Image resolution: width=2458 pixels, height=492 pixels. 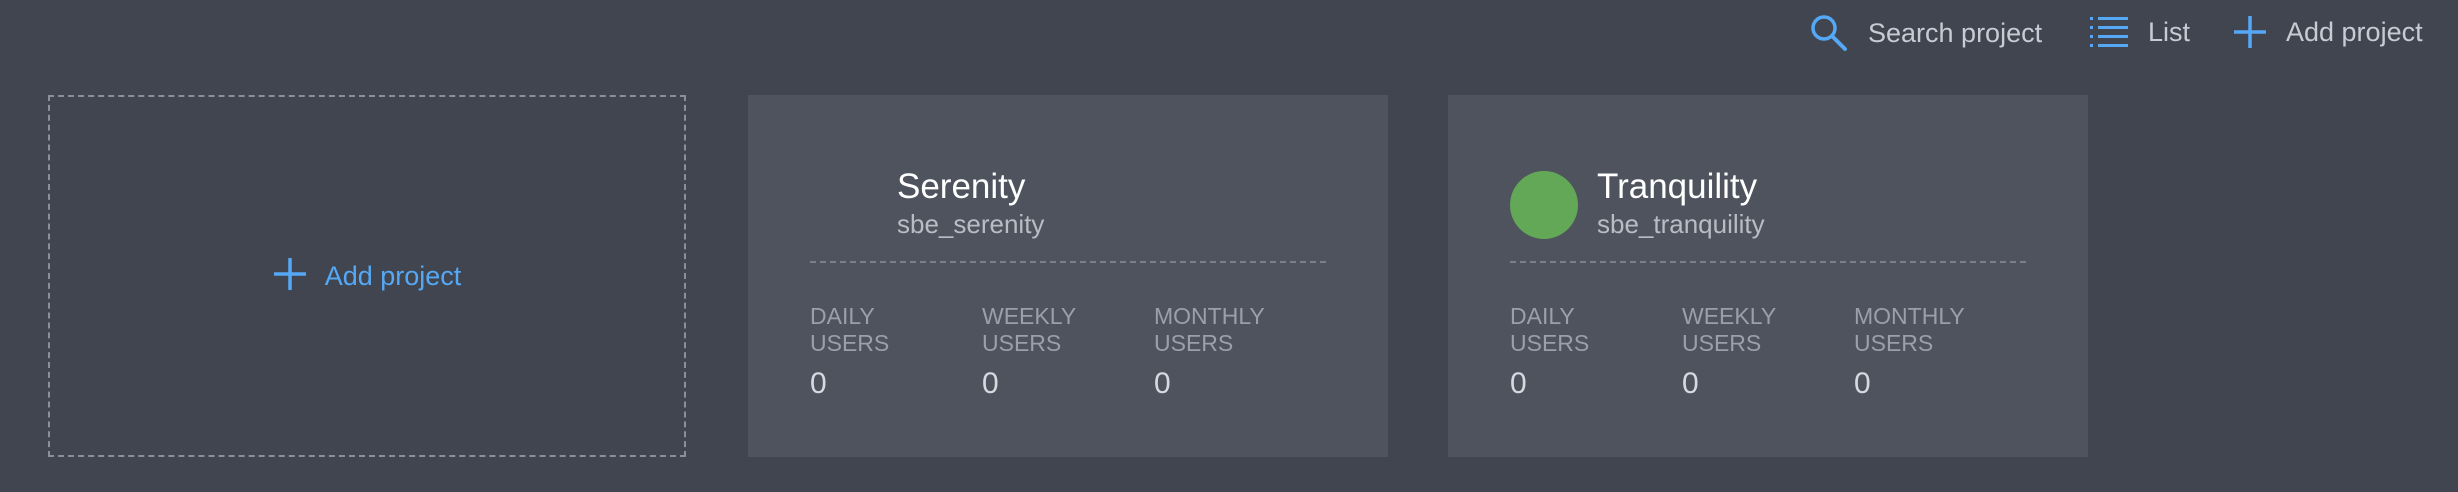 I want to click on add-project-card-label: Add project, so click(x=393, y=275).